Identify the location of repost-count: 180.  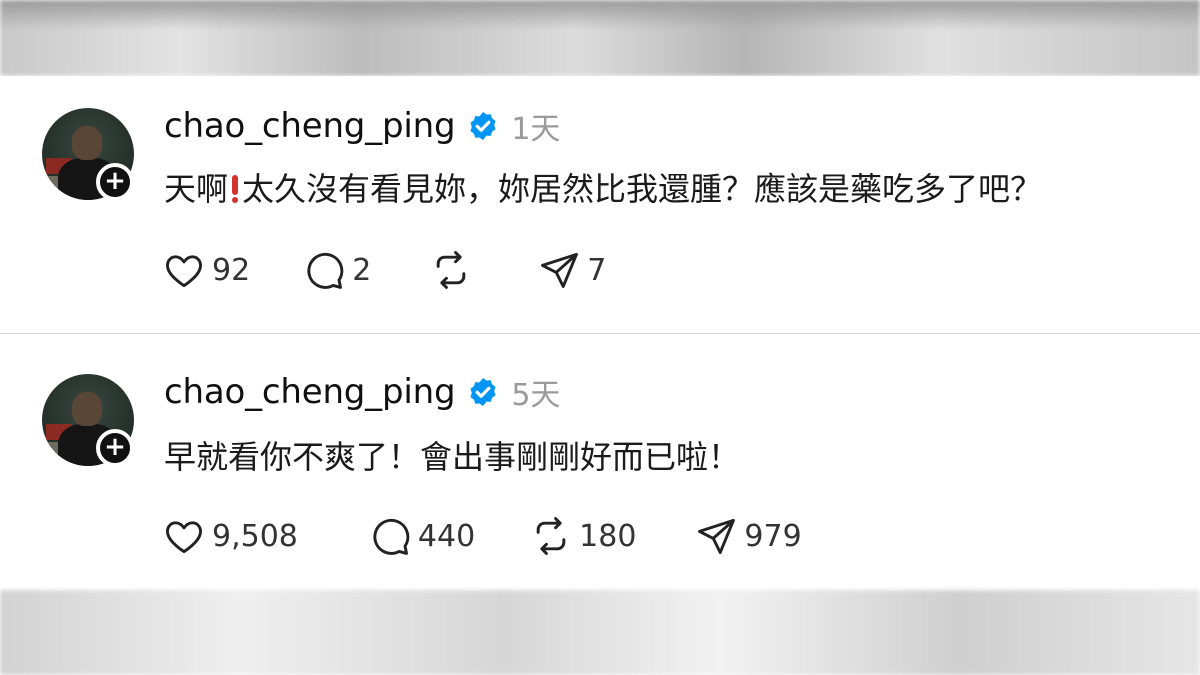
(608, 536).